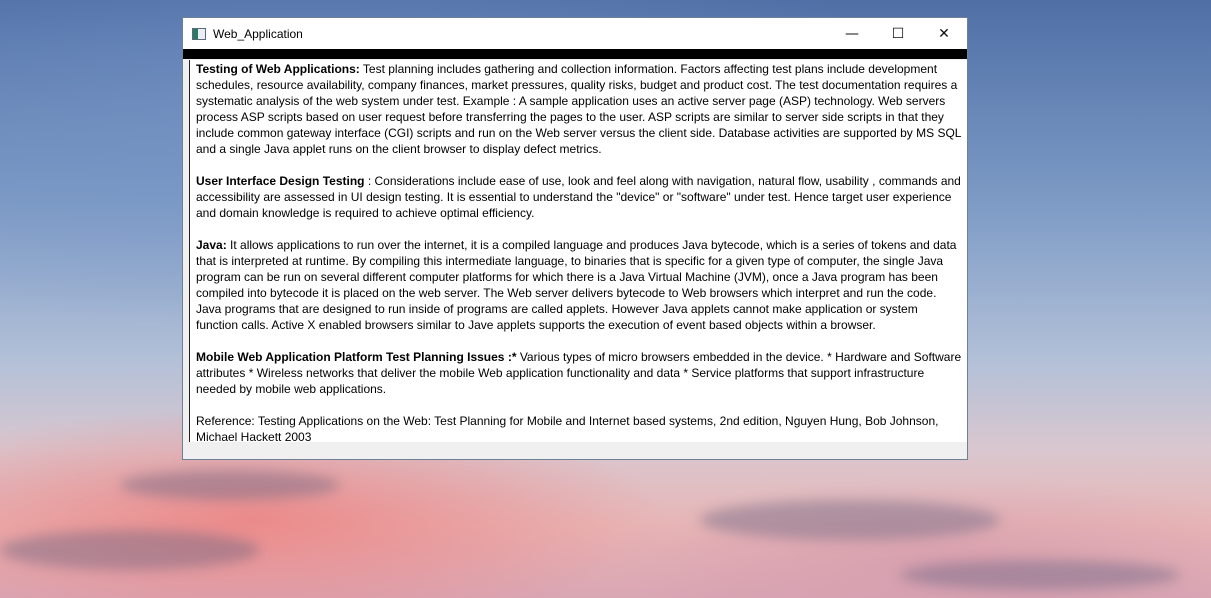 The width and height of the screenshot is (1211, 598). I want to click on title-bar: Web_Application — ☐ ✕, so click(575, 33).